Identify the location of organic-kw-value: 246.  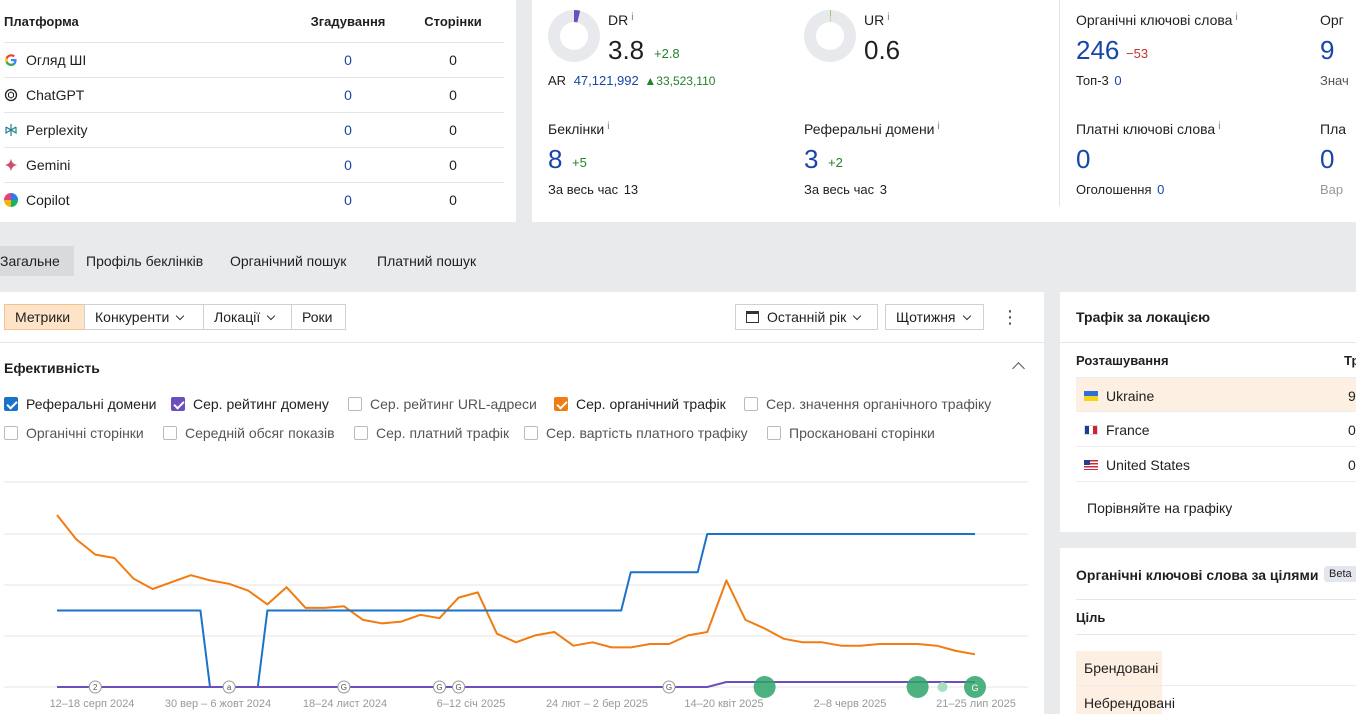
(1097, 50).